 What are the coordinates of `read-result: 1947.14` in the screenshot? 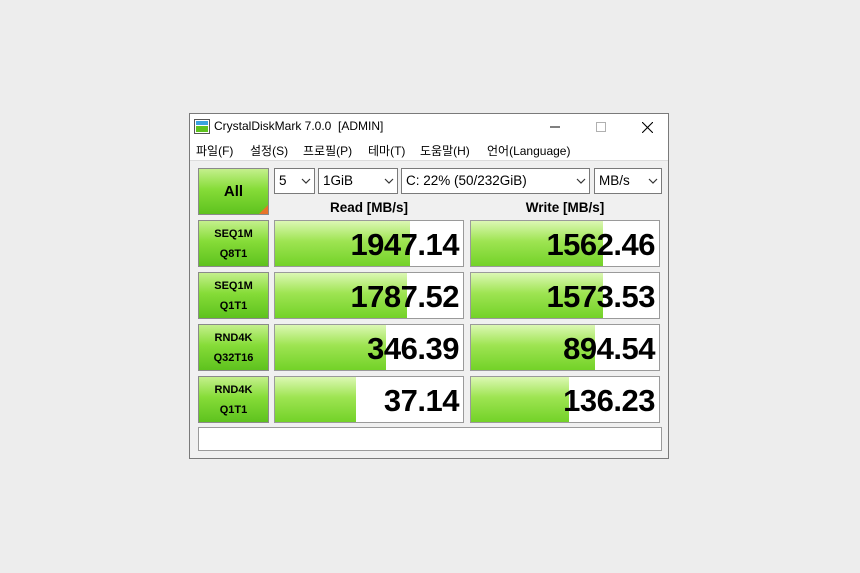 It's located at (369, 243).